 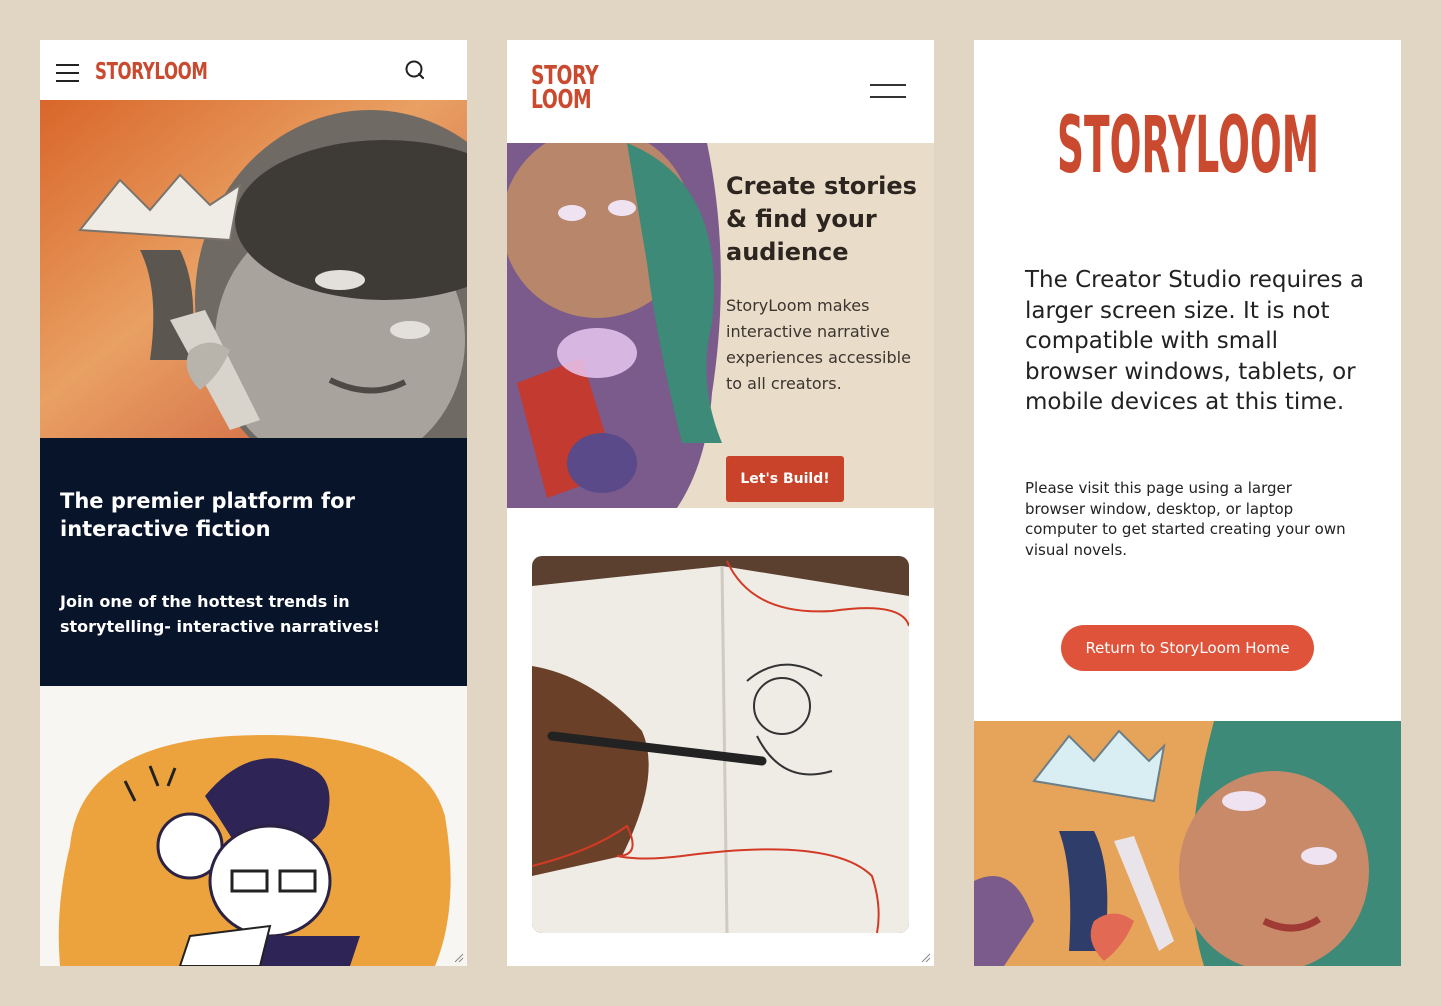 I want to click on logo-text: STORYLOOM, so click(x=1188, y=145).